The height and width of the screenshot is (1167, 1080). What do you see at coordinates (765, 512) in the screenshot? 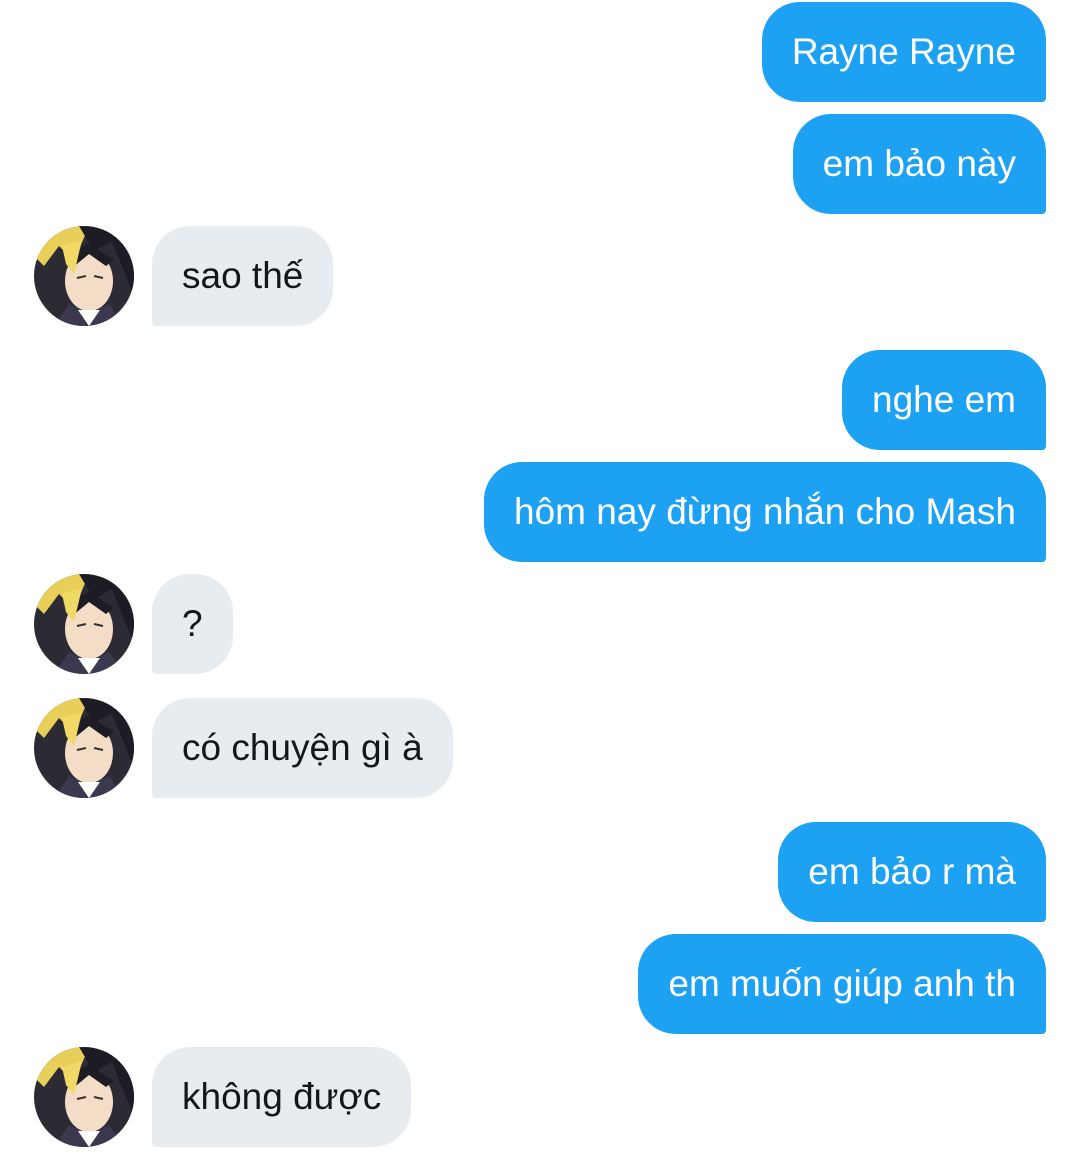
I see `outgoing-message: hôm nay đừng nhắn cho Mash` at bounding box center [765, 512].